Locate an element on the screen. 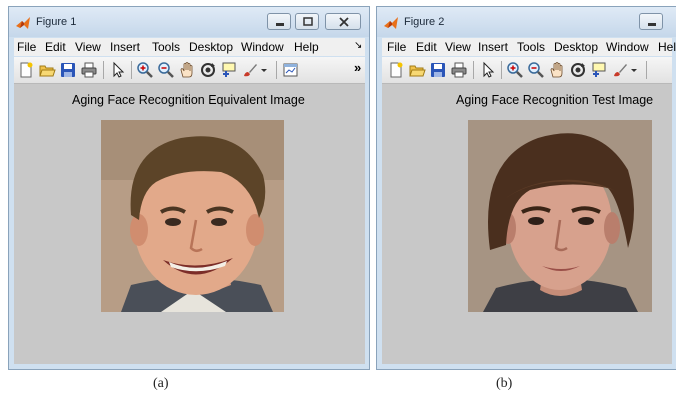 The image size is (676, 400). figure-toolbar: » is located at coordinates (189, 70).